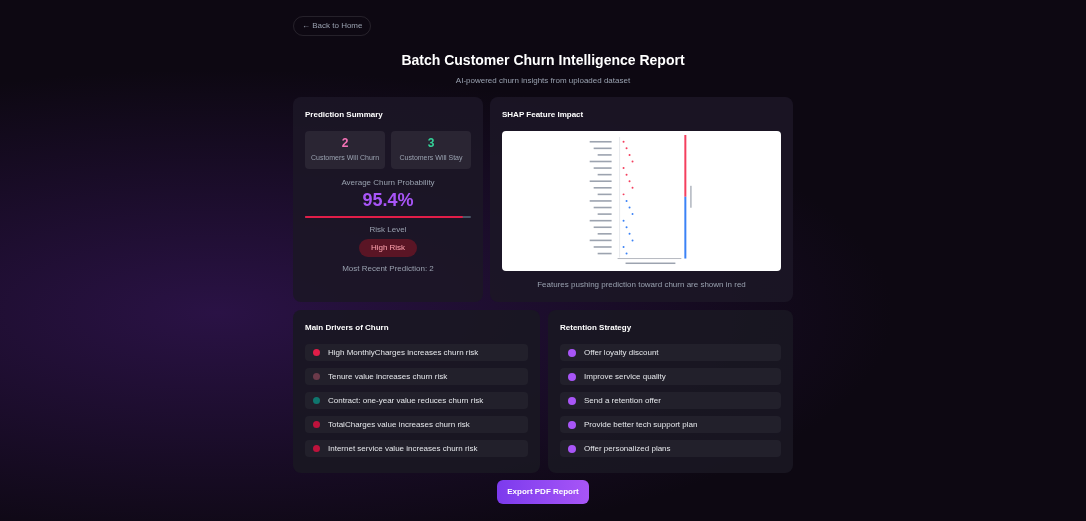 Image resolution: width=1086 pixels, height=521 pixels. Describe the element at coordinates (344, 115) in the screenshot. I see `card-heading: Prediction Summary` at that location.